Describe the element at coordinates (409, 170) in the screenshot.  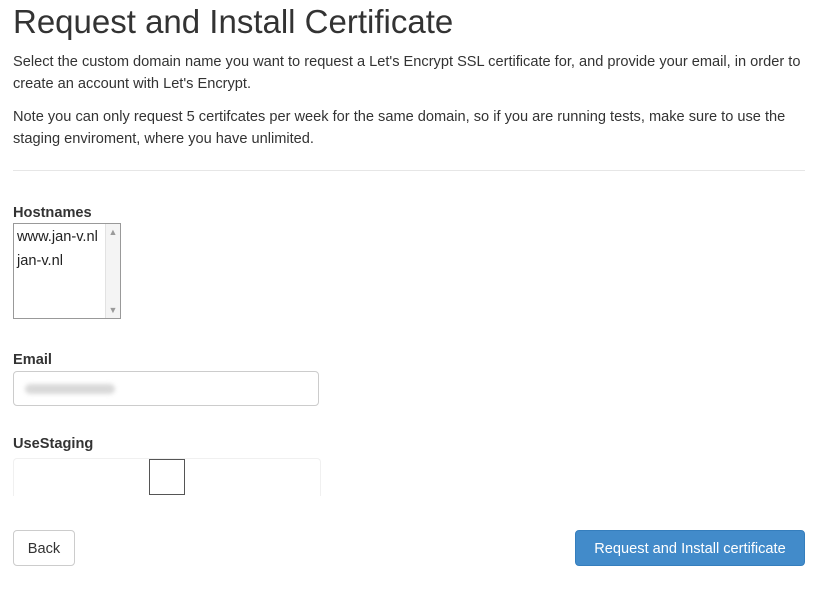
I see `divider` at that location.